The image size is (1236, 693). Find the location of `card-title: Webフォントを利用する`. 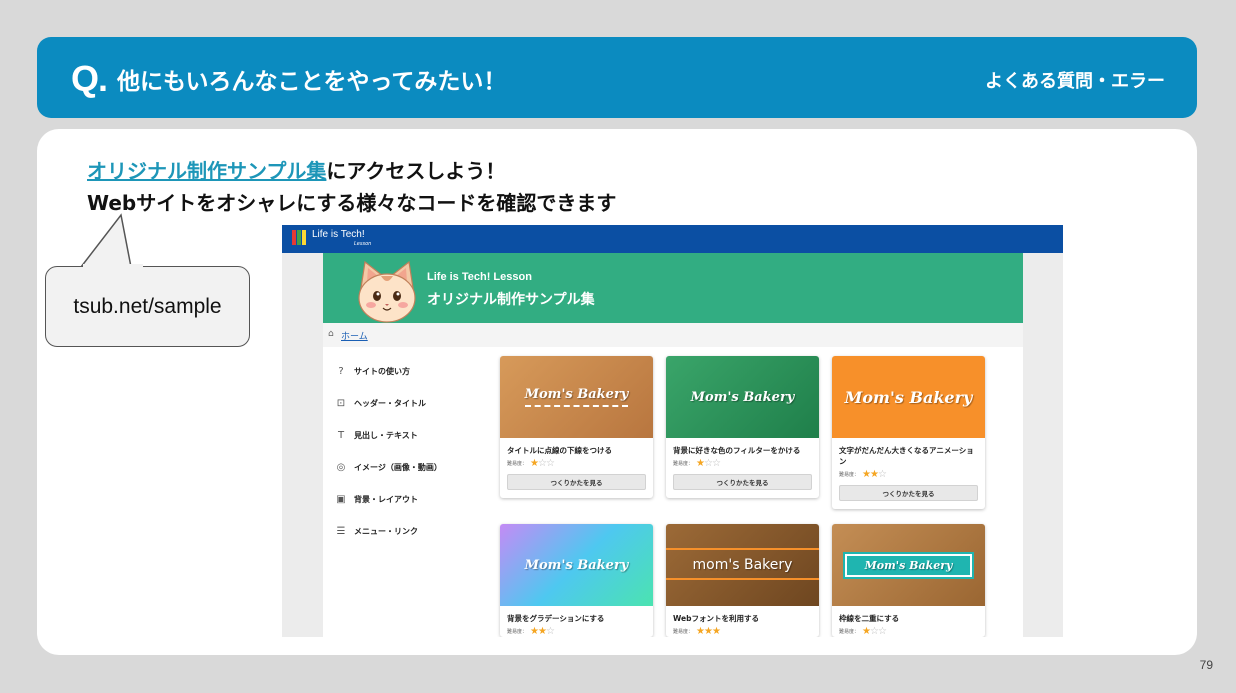

card-title: Webフォントを利用する is located at coordinates (716, 618).